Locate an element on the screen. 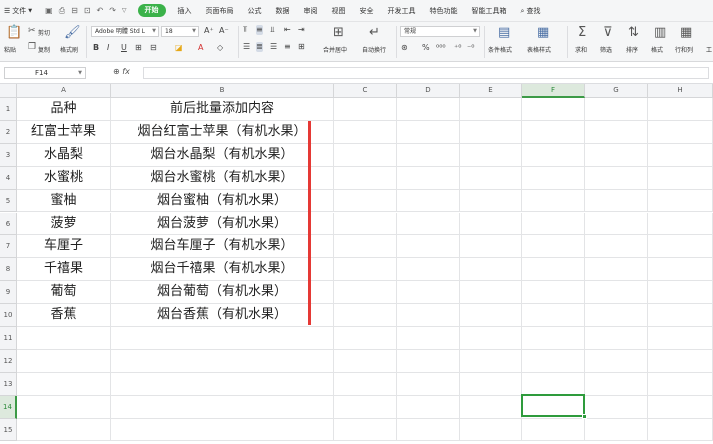  cell-e14 is located at coordinates (491, 407).